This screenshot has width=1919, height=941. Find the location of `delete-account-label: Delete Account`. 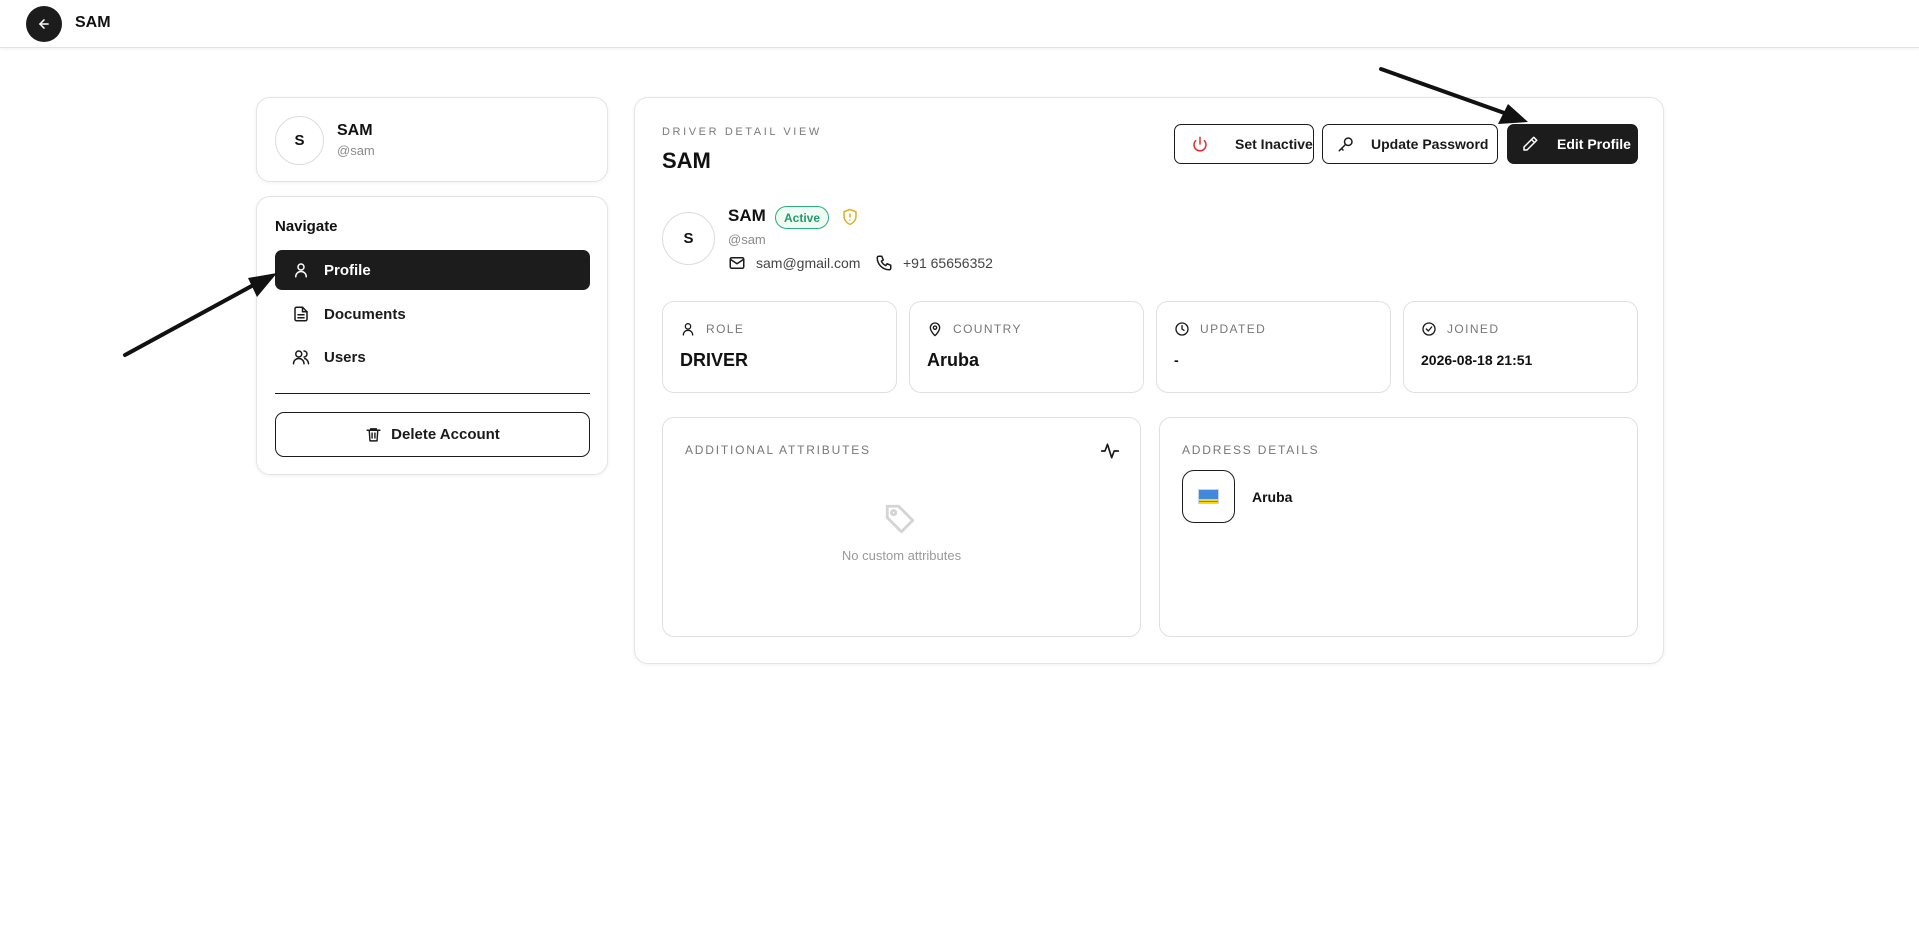

delete-account-label: Delete Account is located at coordinates (445, 434).